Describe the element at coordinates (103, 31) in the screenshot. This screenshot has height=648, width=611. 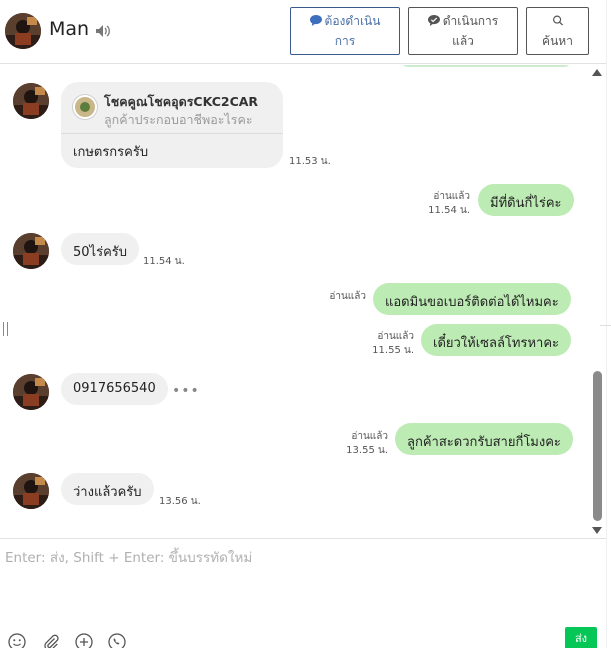
I see `speaker-icon` at that location.